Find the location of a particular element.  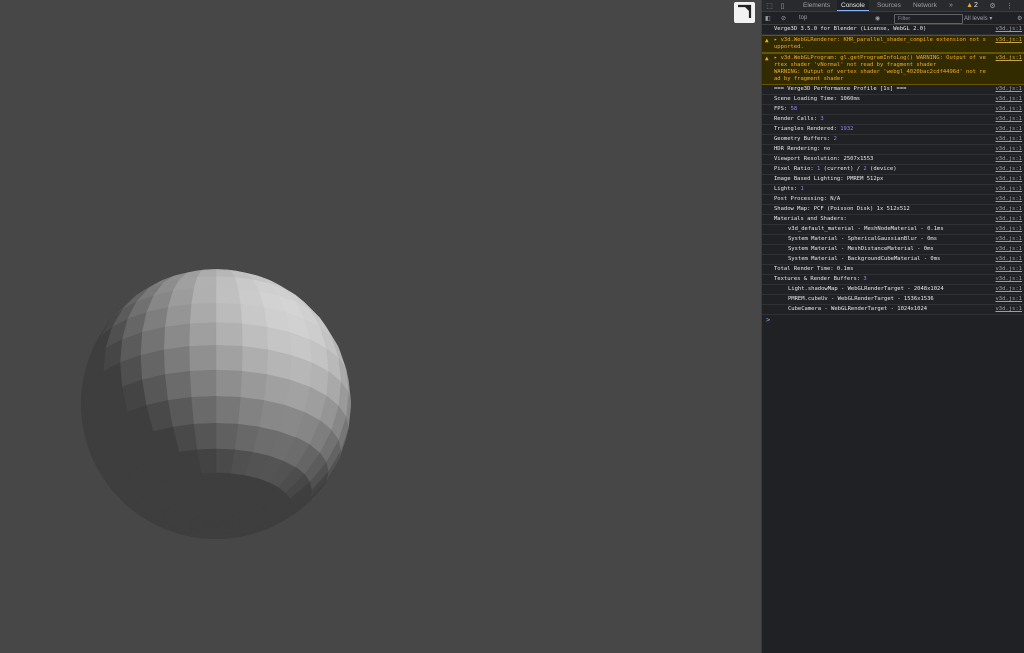

console-message: Post Processing: N/A is located at coordinates (807, 199).